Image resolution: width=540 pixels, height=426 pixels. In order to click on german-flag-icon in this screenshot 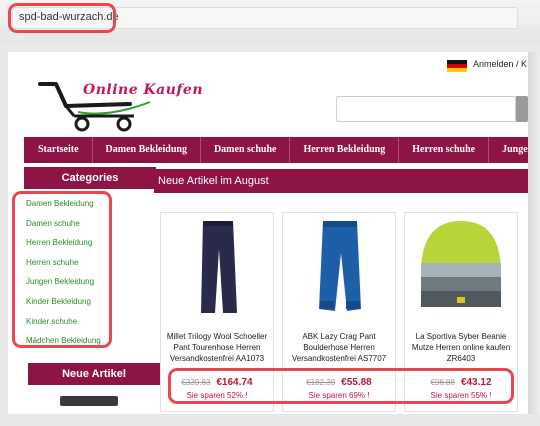, I will do `click(457, 66)`.